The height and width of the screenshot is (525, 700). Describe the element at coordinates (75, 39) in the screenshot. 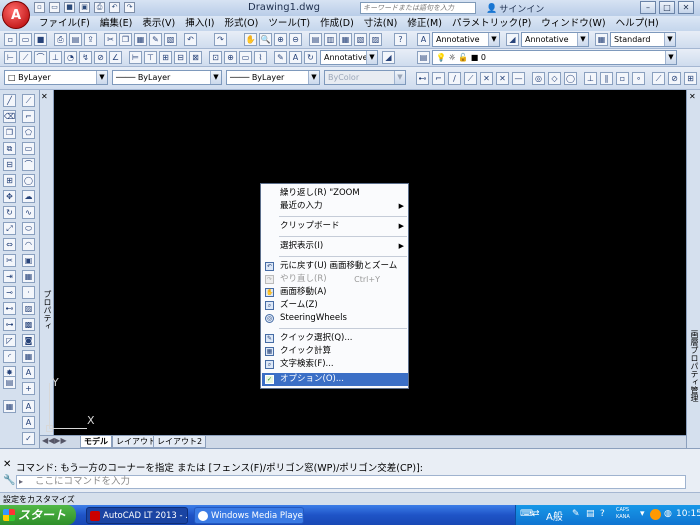

I see `preview-icon: ▤` at that location.